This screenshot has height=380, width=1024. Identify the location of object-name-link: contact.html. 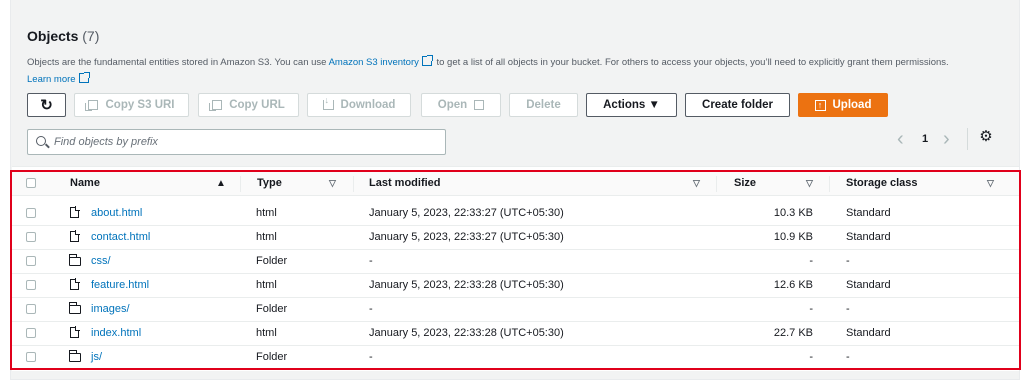
(120, 237).